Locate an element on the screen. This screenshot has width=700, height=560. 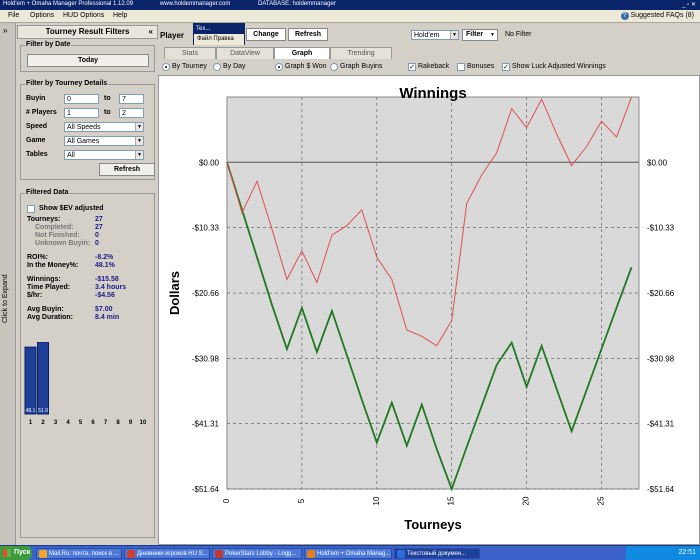
by-tourney-radio is located at coordinates (166, 67).